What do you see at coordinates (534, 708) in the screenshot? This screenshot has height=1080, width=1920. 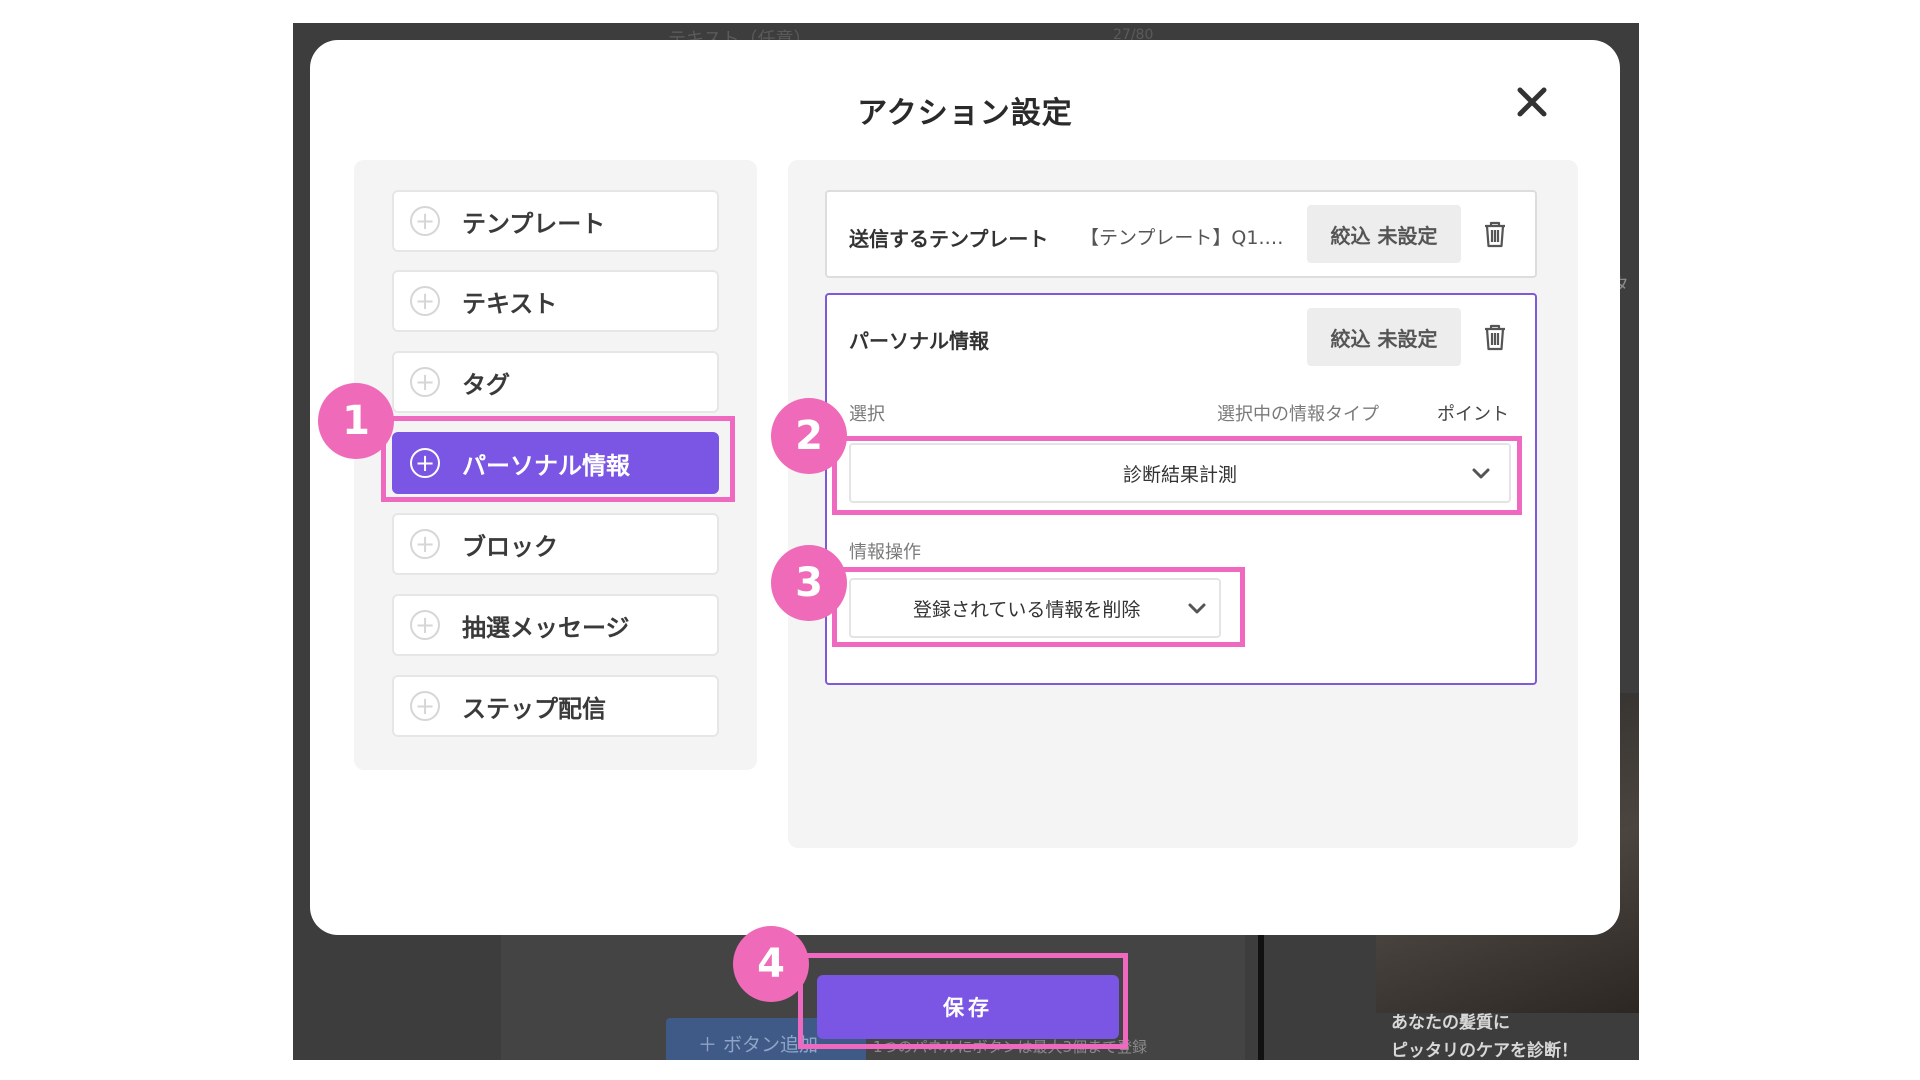 I see `menu-item-label: ステップ配信` at bounding box center [534, 708].